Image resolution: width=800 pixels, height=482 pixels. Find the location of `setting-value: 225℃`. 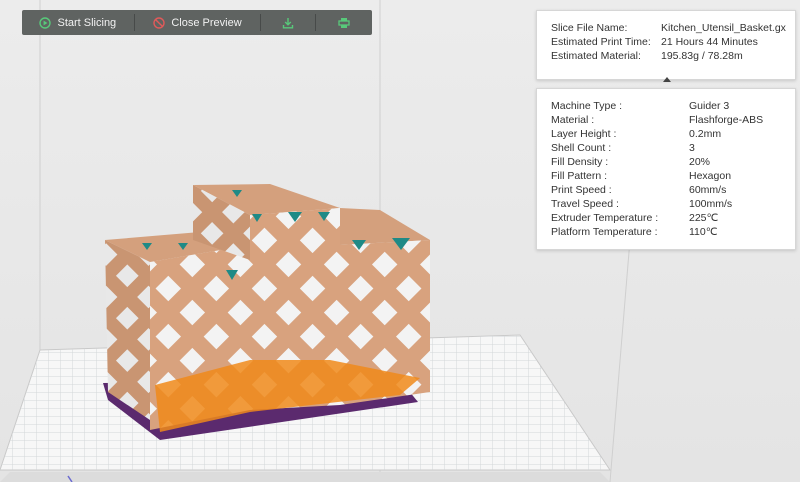

setting-value: 225℃ is located at coordinates (704, 218).